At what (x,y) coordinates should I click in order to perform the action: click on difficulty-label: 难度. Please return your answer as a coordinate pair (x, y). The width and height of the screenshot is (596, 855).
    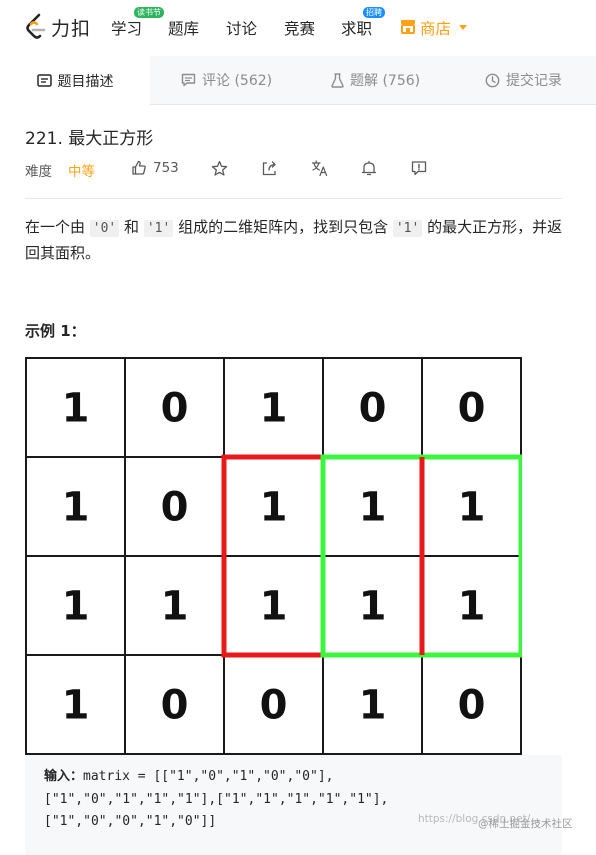
    Looking at the image, I should click on (38, 172).